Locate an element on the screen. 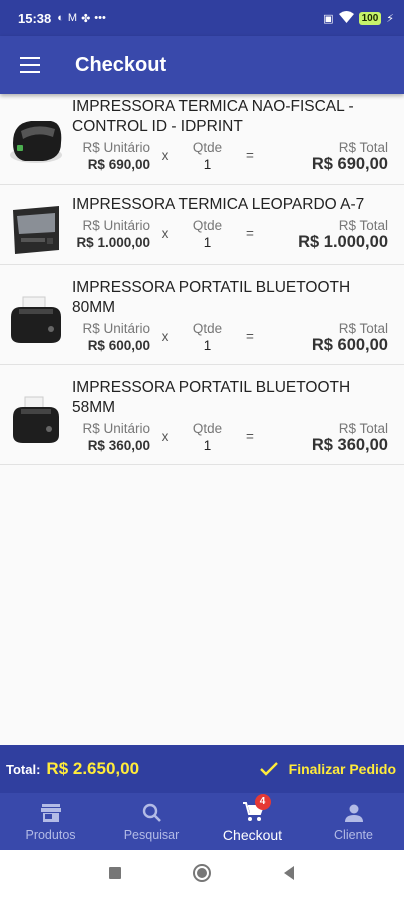  nav-label: Pesquisar is located at coordinates (151, 834).